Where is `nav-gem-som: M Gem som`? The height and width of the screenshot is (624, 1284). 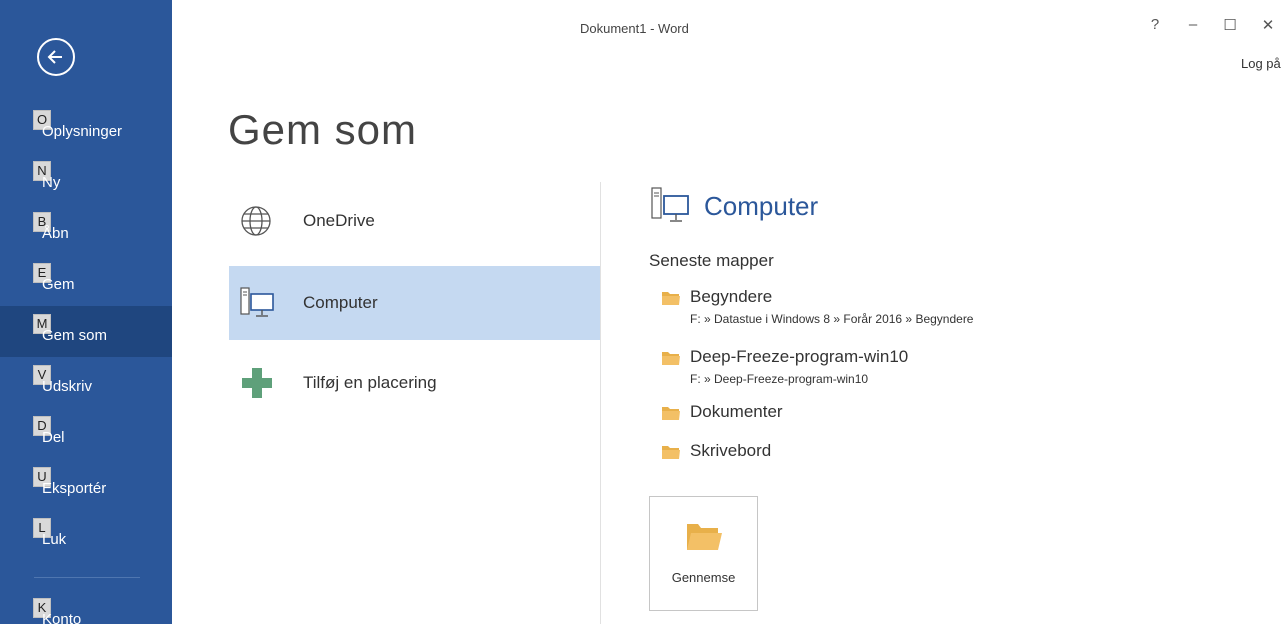 nav-gem-som: M Gem som is located at coordinates (86, 331).